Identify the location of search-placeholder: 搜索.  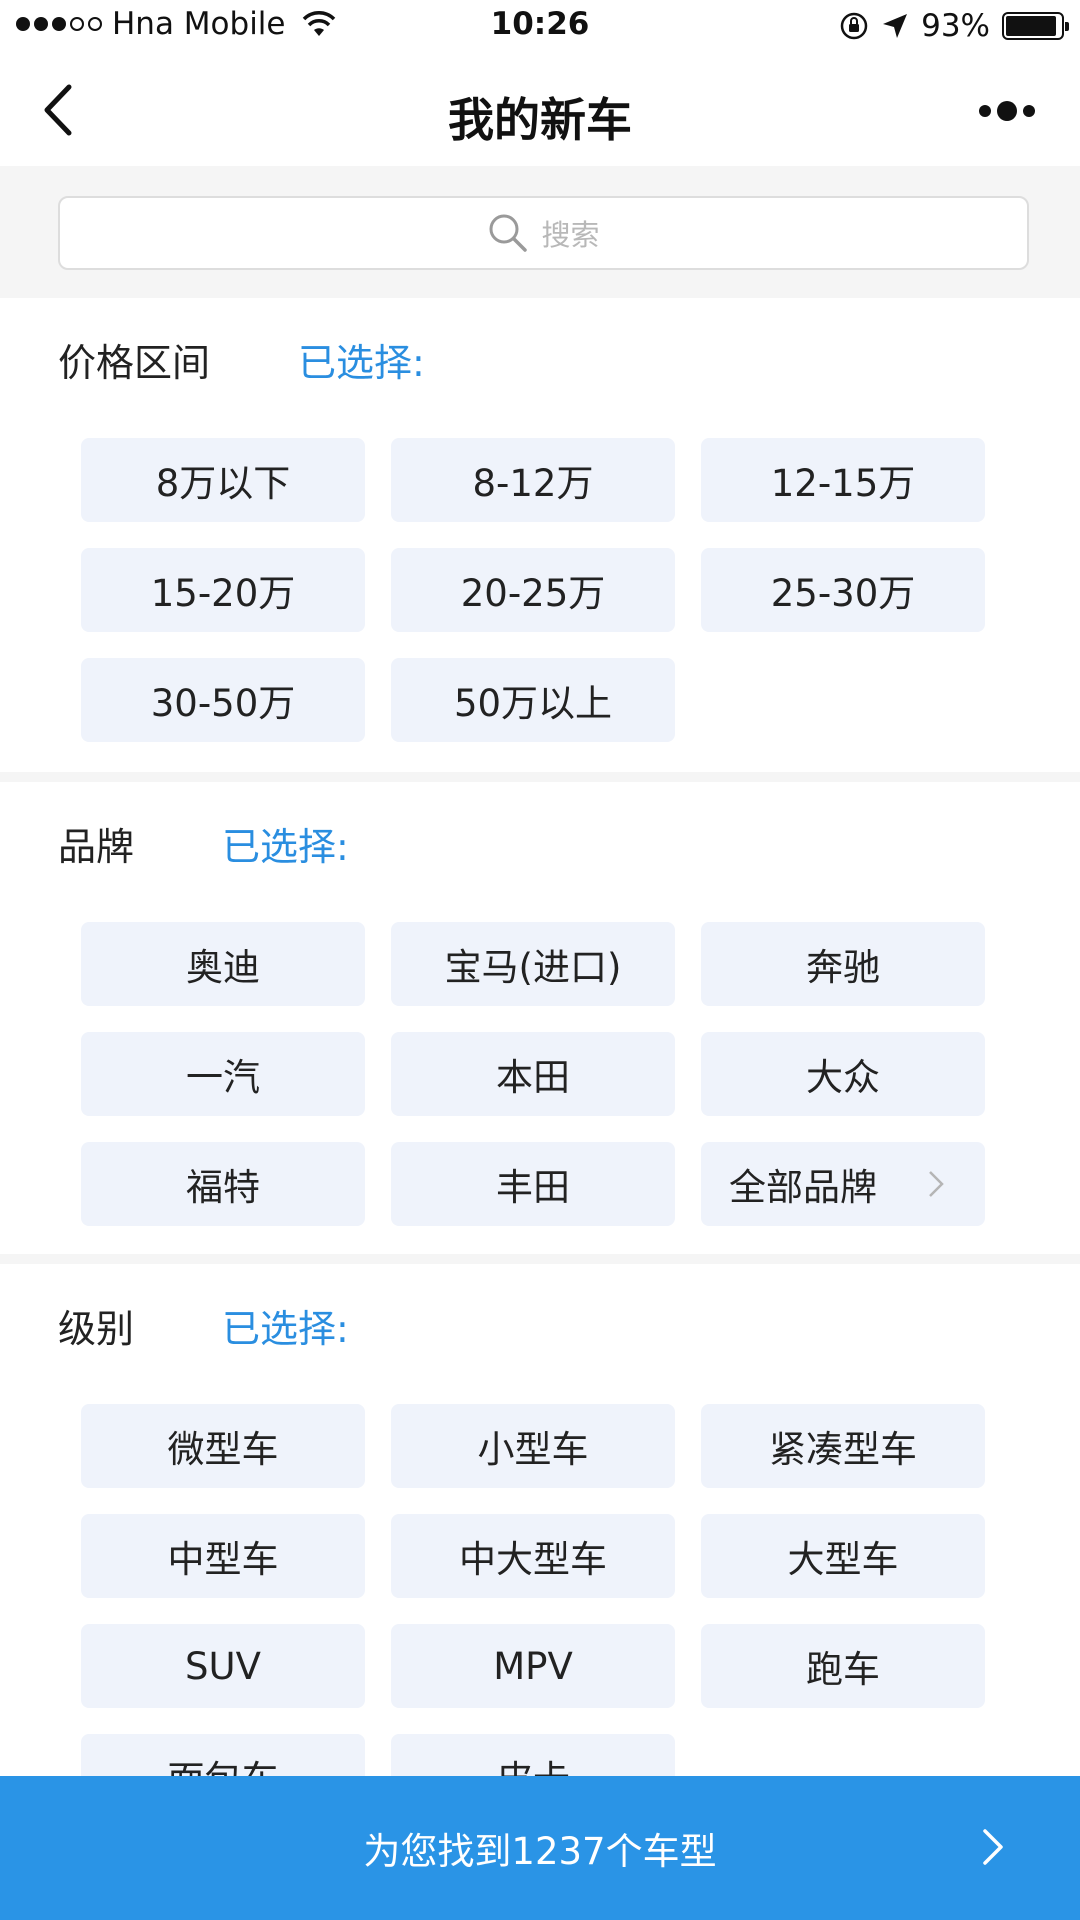
(570, 235).